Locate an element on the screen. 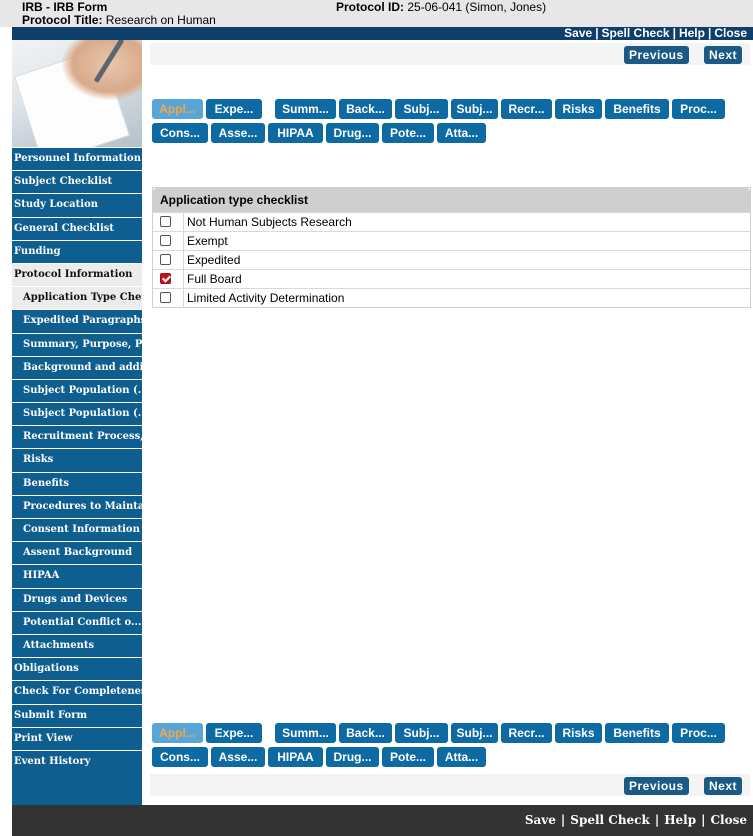  bottom-nav-bar: Previous Next is located at coordinates (450, 785).